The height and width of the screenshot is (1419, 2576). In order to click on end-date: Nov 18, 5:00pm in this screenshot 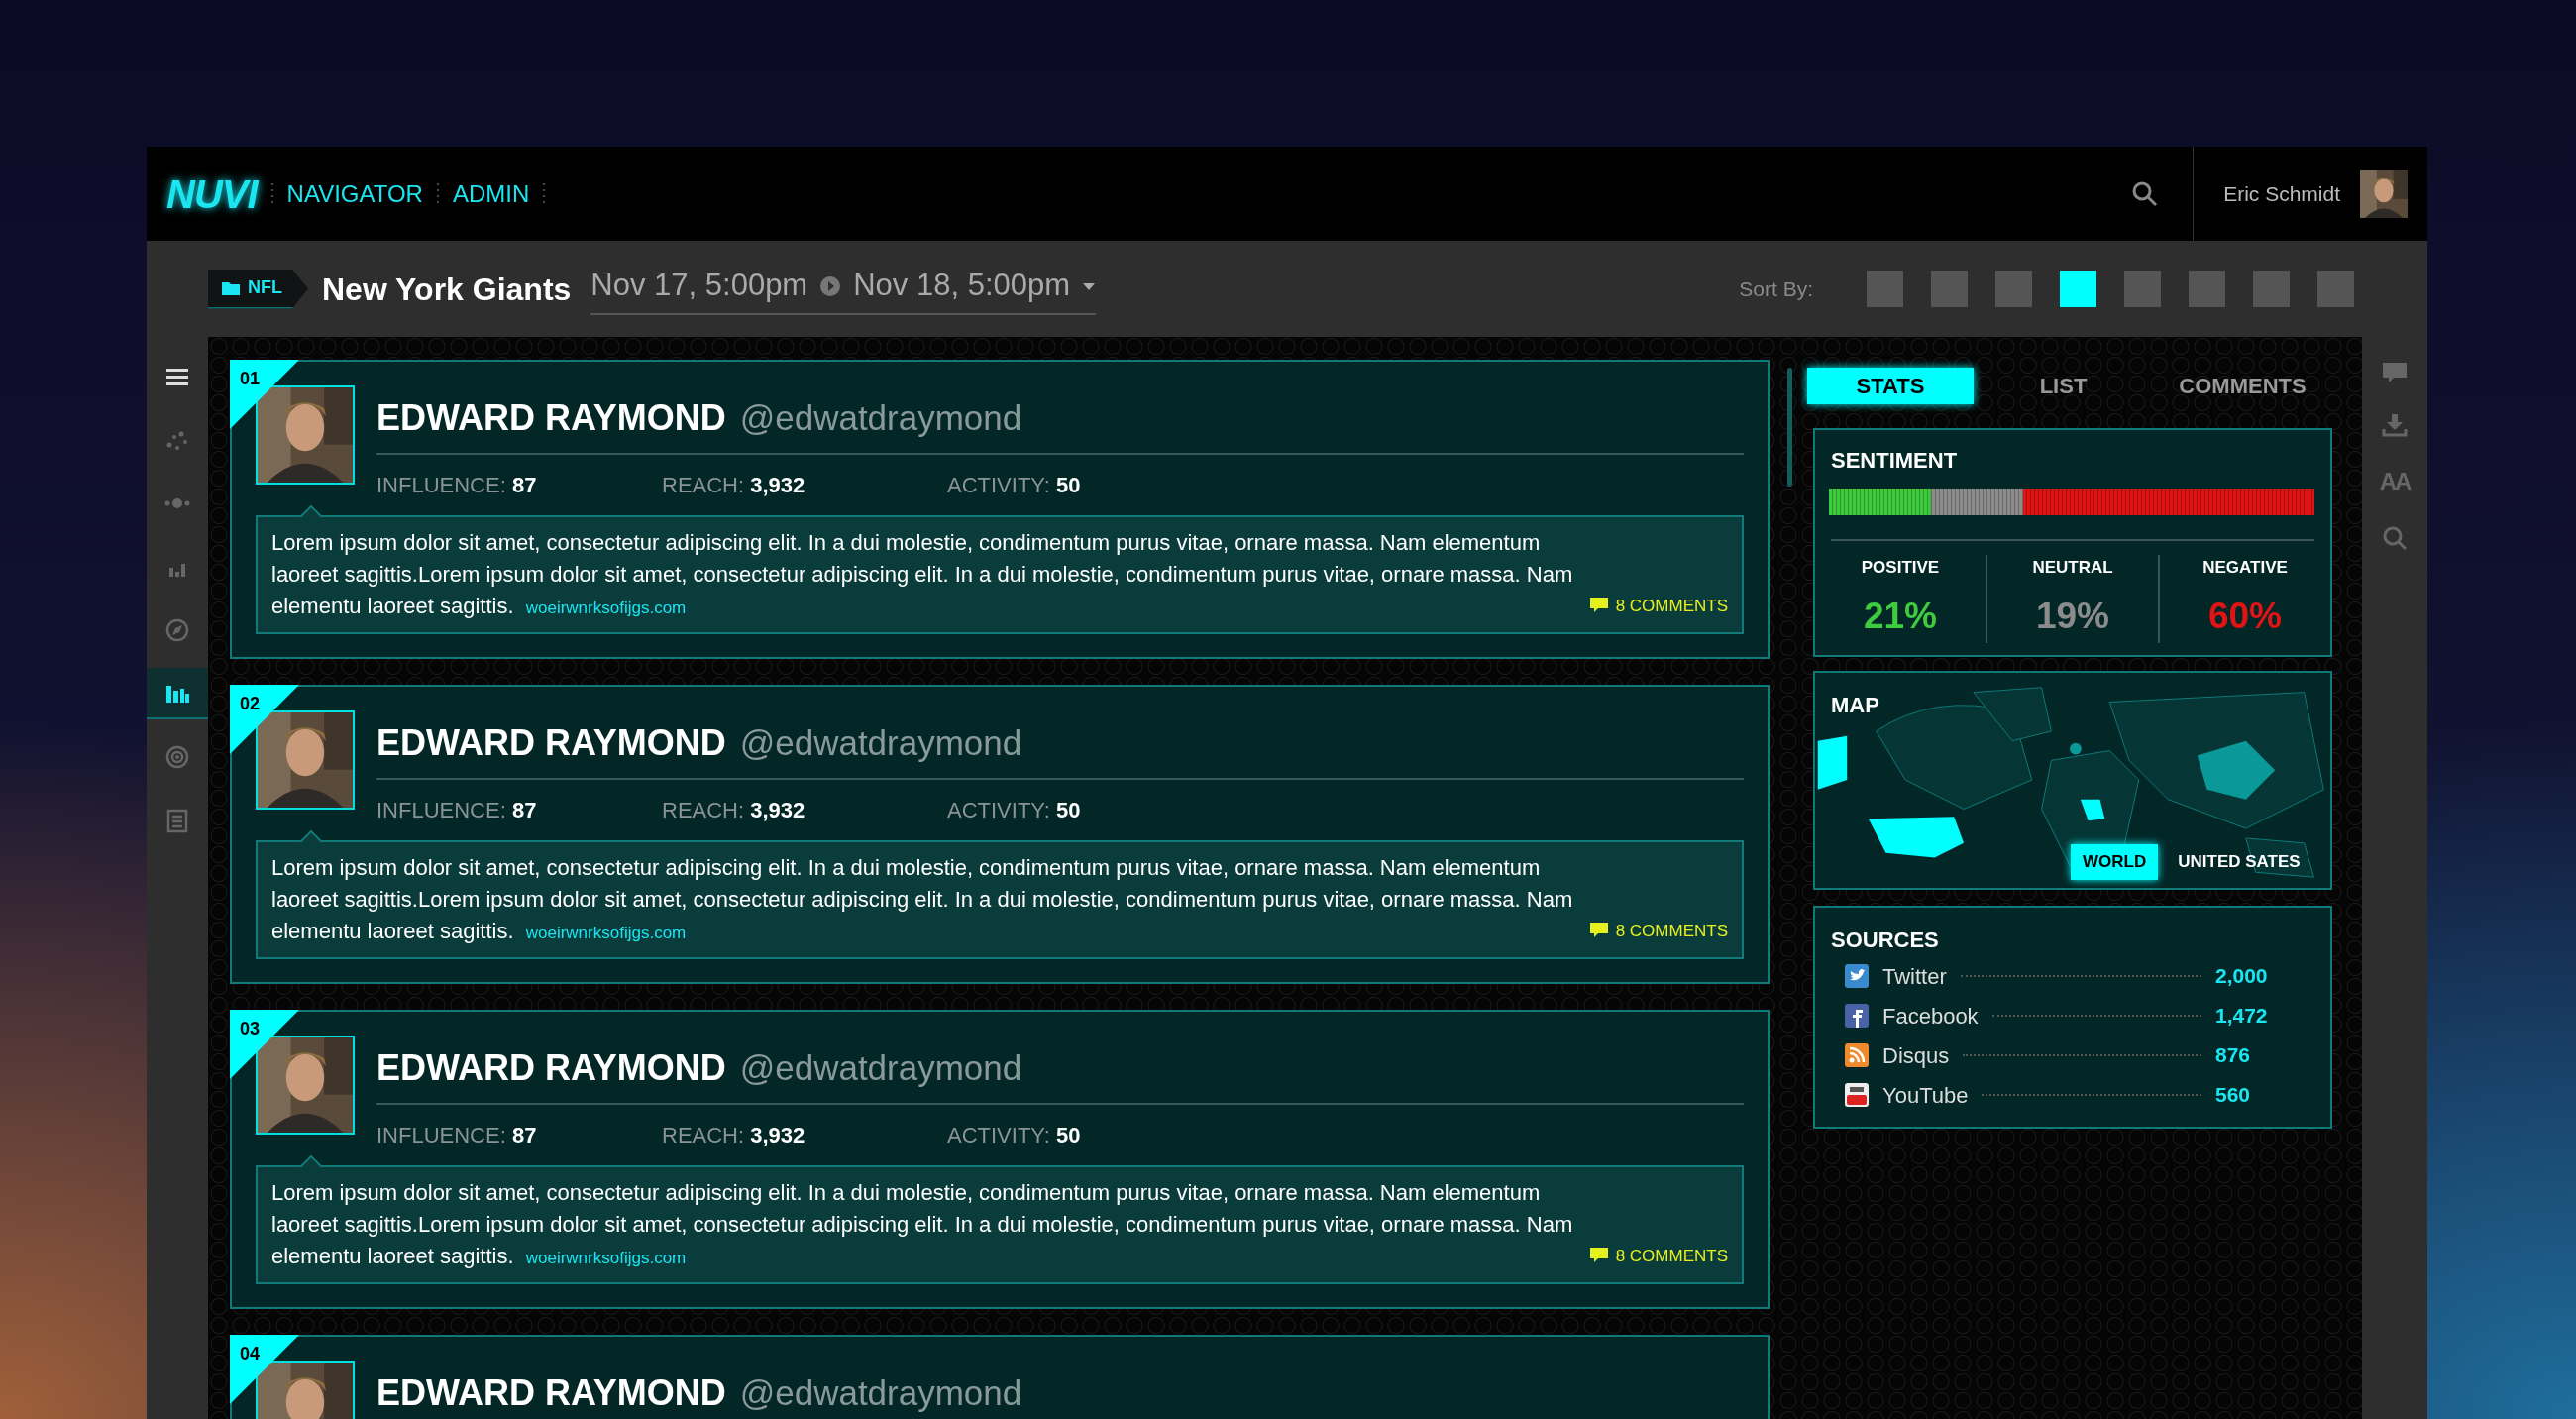, I will do `click(962, 286)`.